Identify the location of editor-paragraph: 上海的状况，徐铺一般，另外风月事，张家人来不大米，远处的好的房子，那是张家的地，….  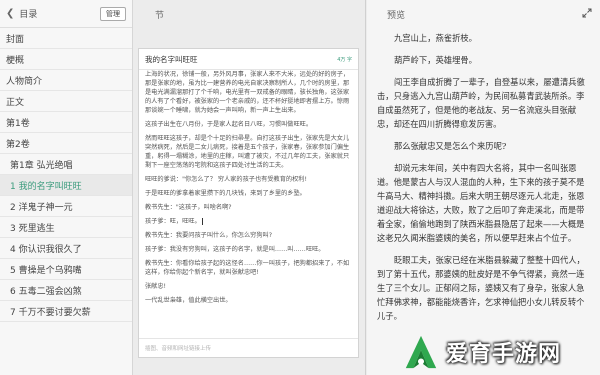
(247, 92).